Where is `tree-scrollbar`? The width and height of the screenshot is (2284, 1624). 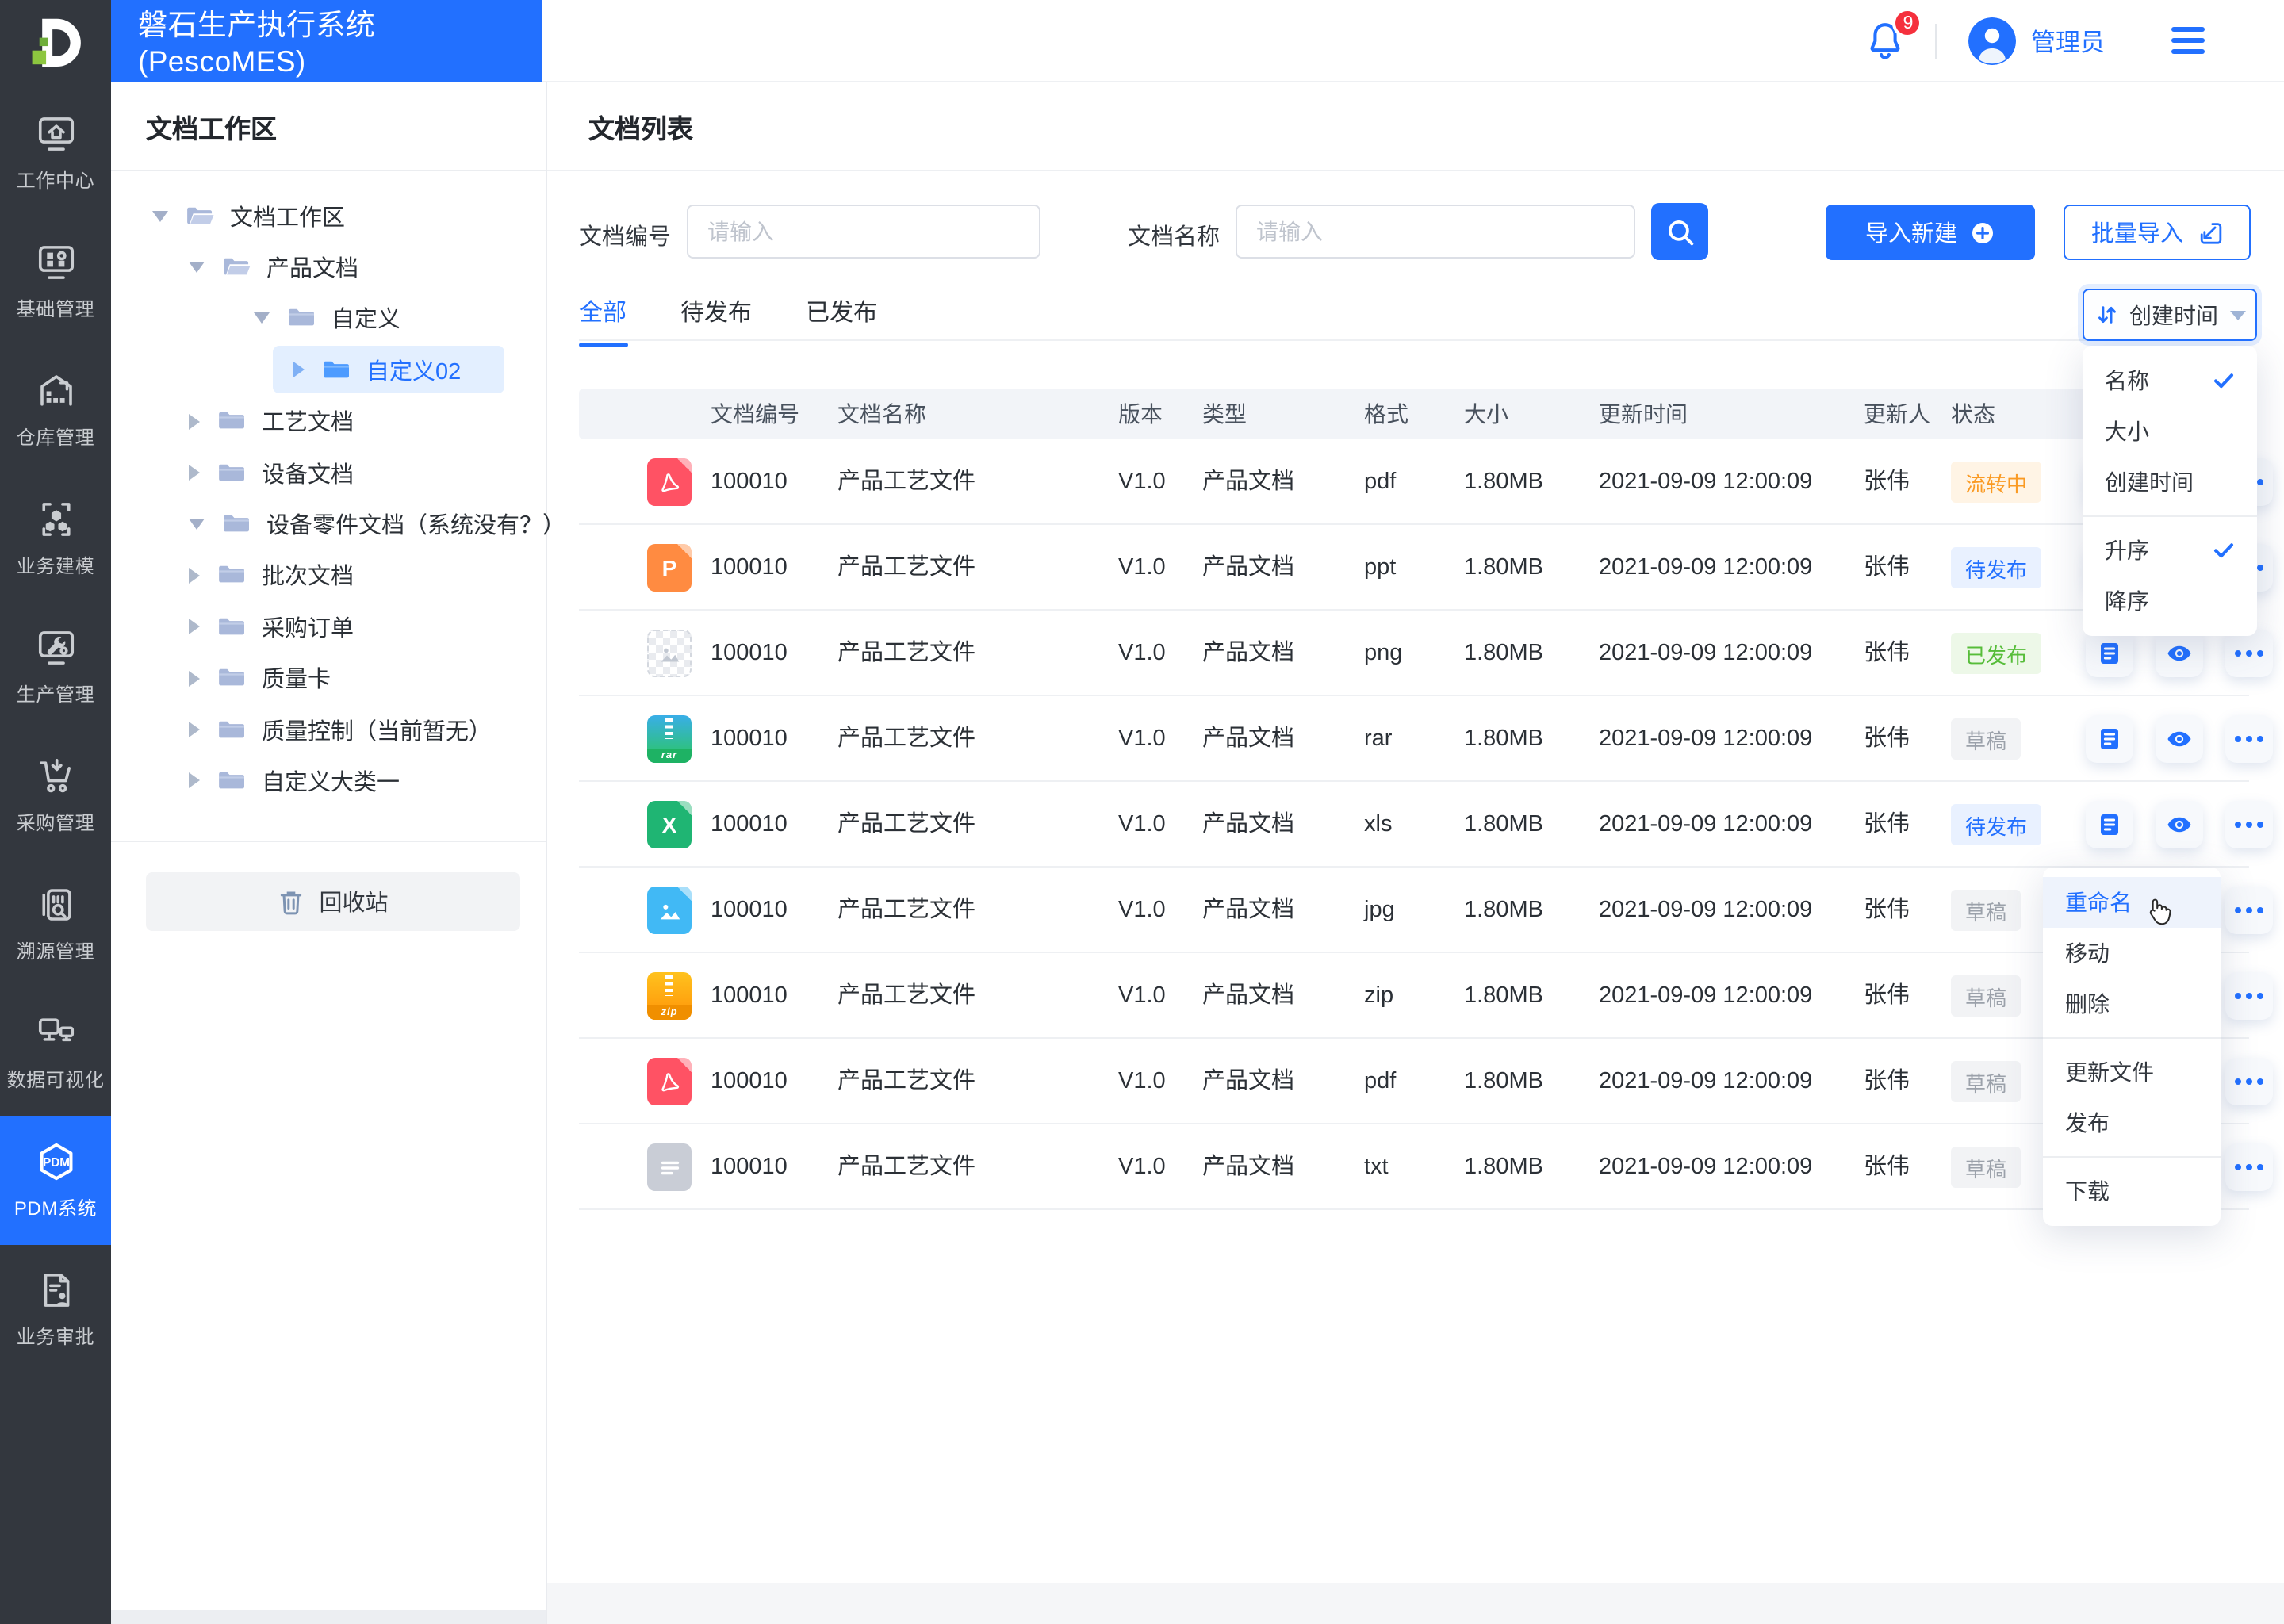 tree-scrollbar is located at coordinates (328, 1617).